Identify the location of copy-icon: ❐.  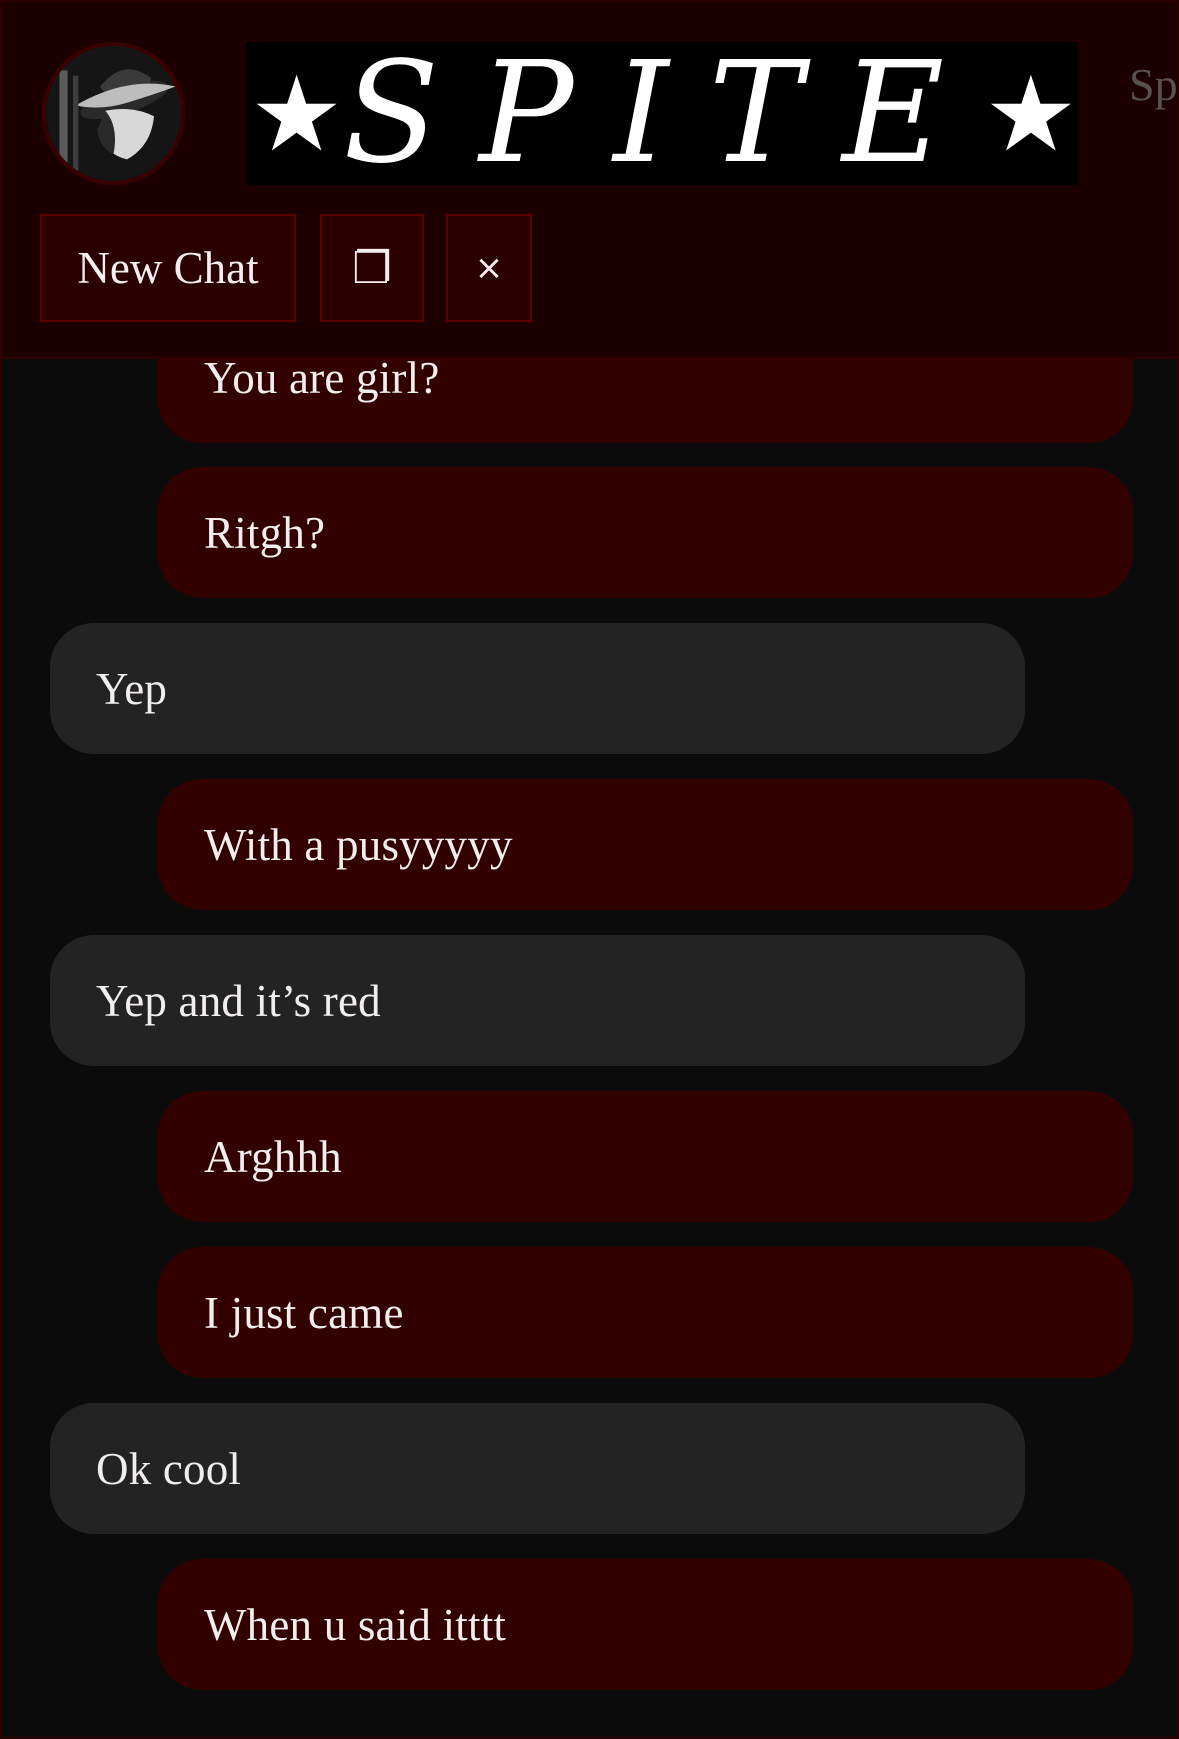
(372, 268).